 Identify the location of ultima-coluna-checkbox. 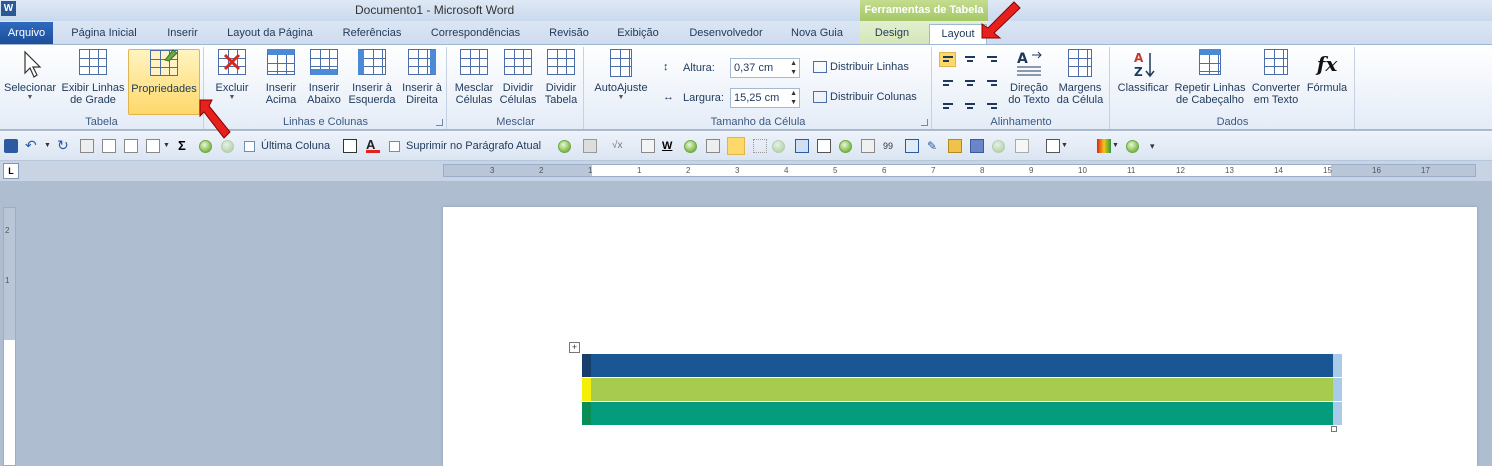
(249, 146).